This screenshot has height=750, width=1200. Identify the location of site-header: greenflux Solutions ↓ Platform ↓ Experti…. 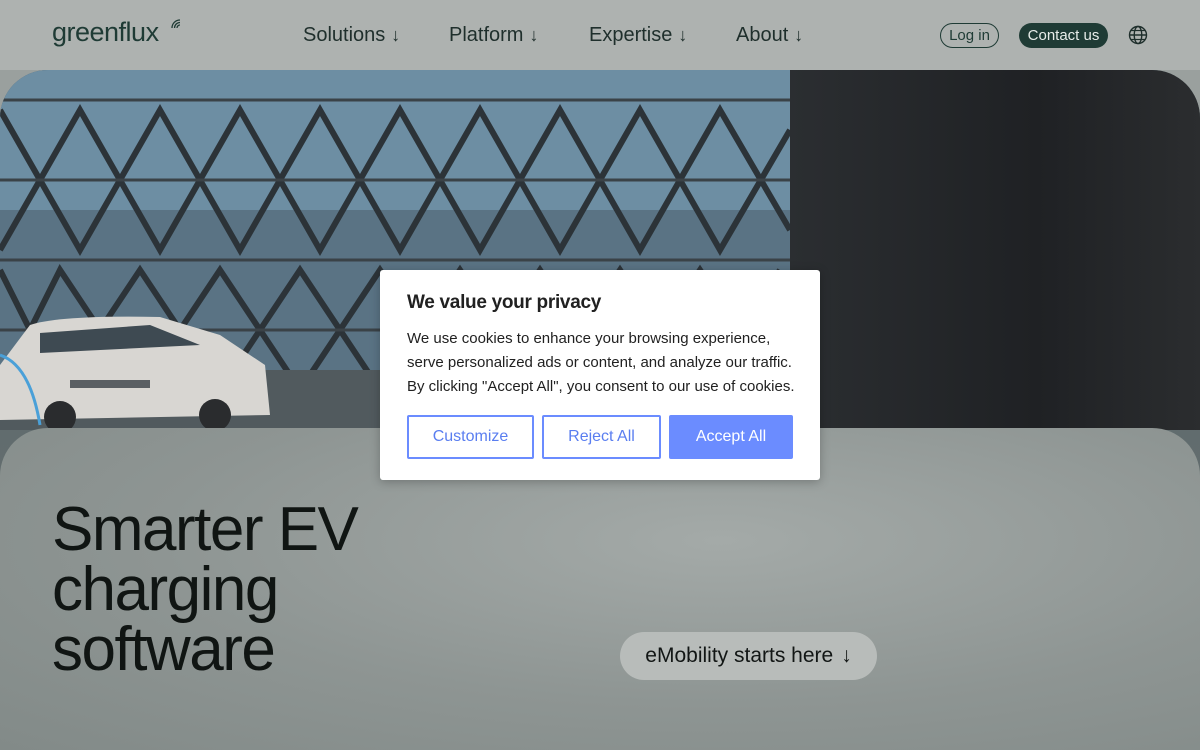
(600, 35).